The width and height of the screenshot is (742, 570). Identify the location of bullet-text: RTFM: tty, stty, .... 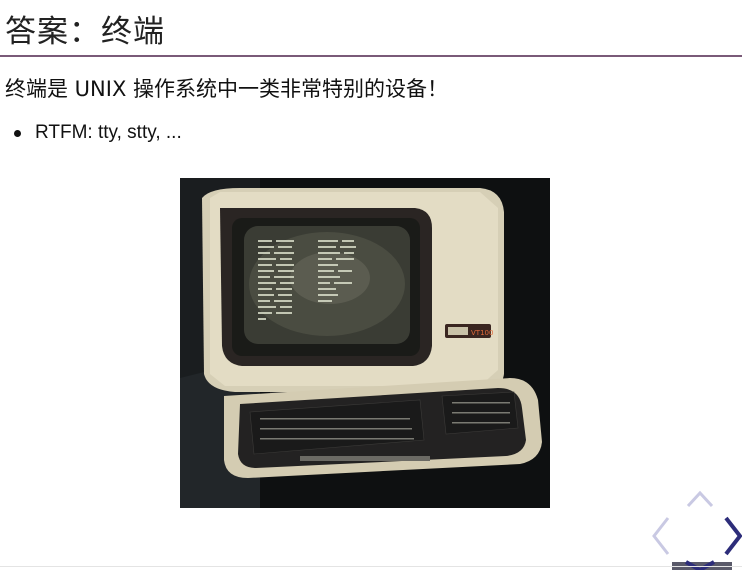
(108, 132).